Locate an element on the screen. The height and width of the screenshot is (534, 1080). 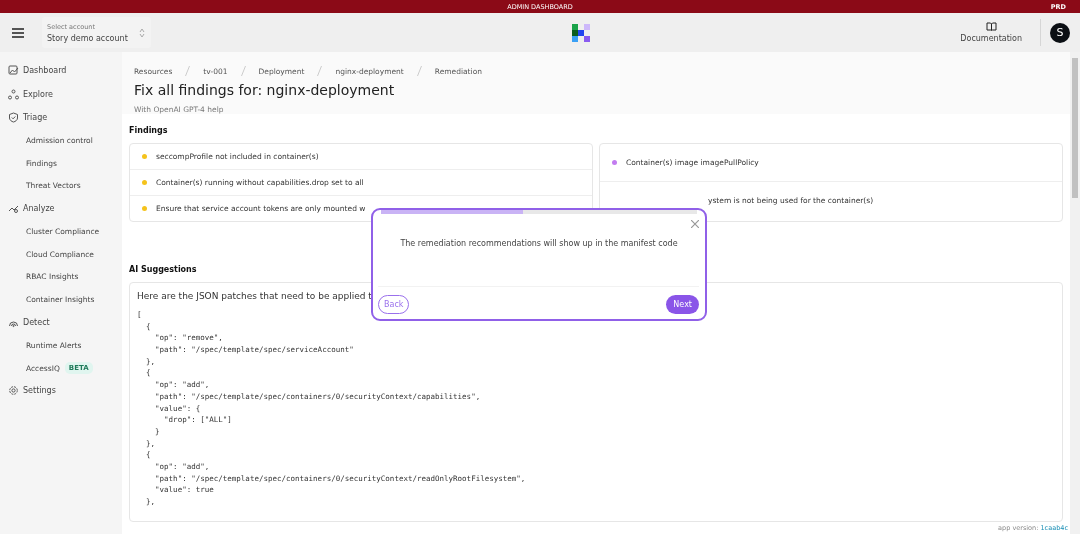
settings-icon is located at coordinates (13, 391).